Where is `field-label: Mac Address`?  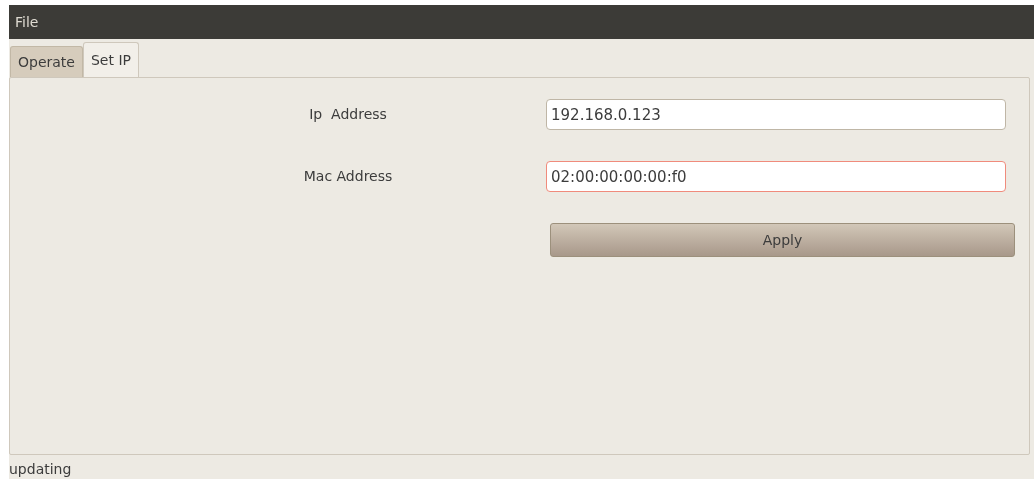 field-label: Mac Address is located at coordinates (348, 176).